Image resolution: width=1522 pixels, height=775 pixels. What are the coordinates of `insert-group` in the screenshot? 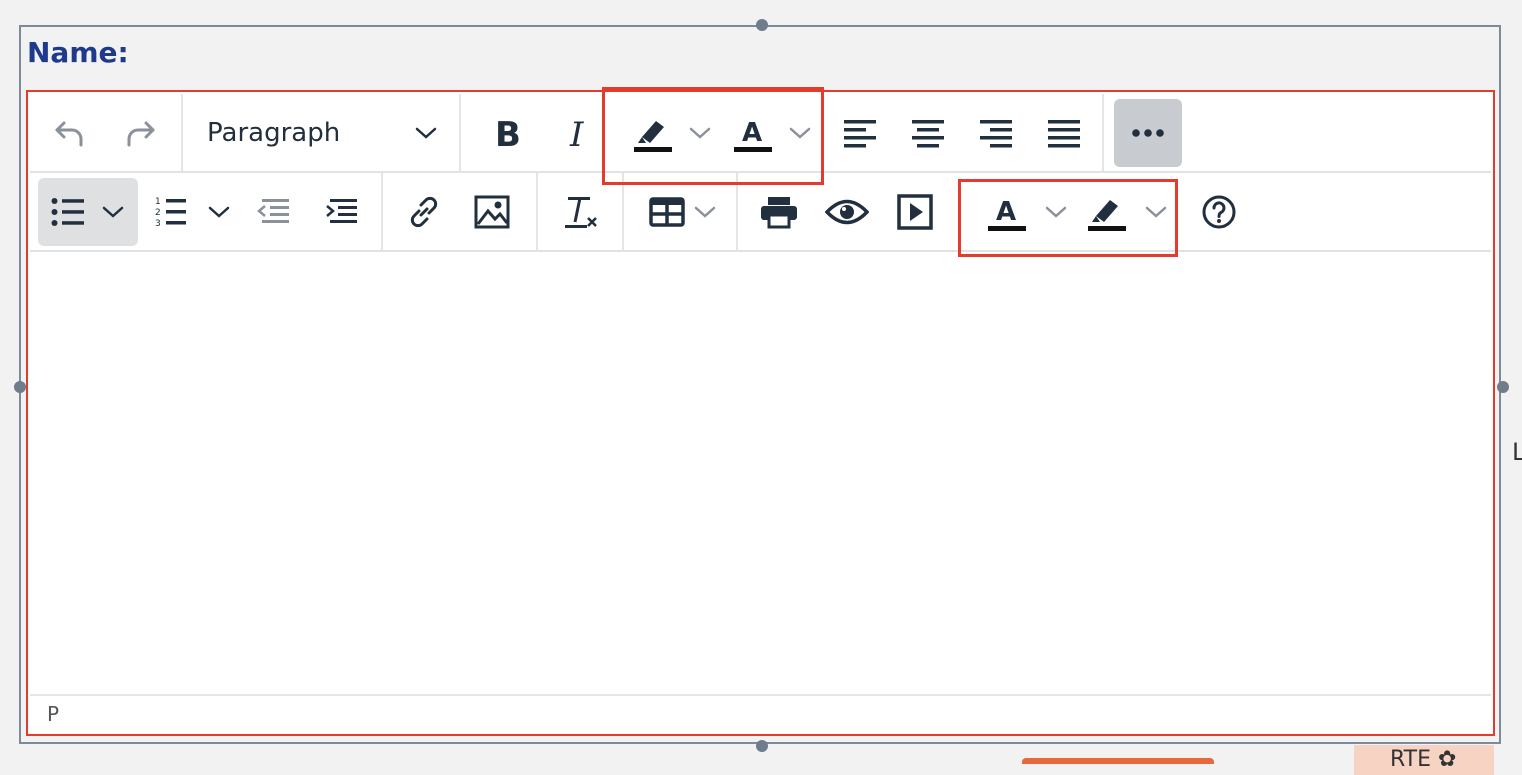 It's located at (460, 211).